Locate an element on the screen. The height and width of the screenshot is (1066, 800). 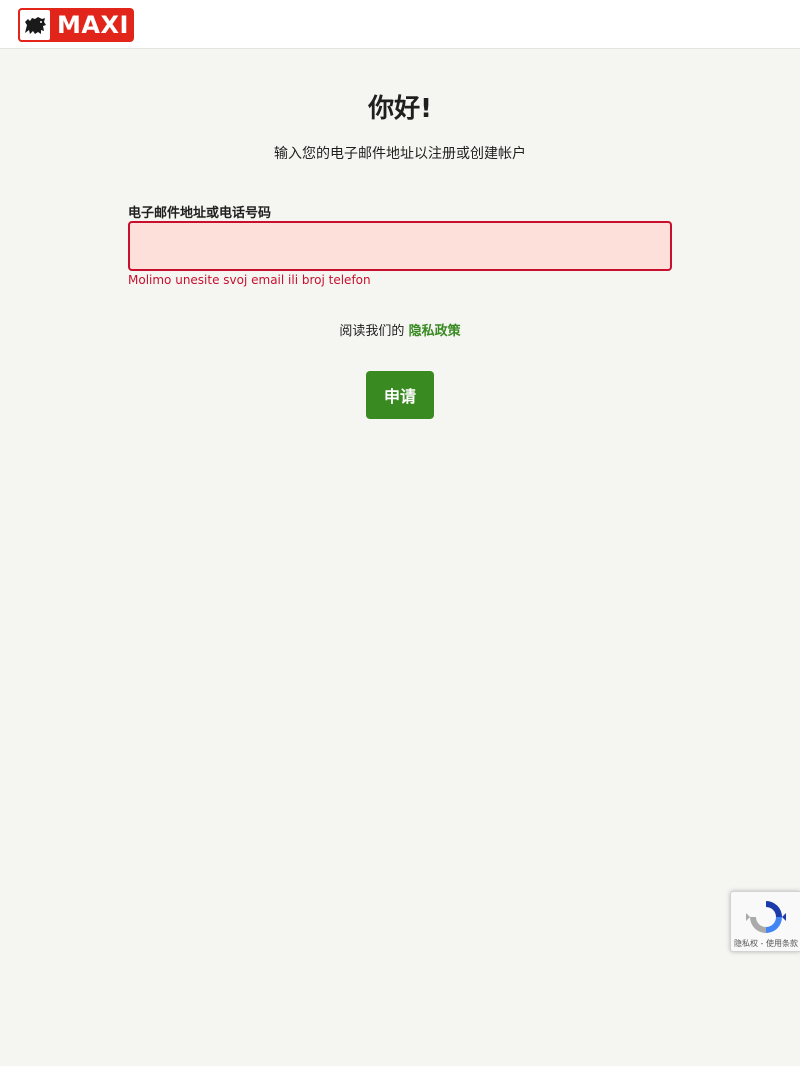
top-header: MAXI is located at coordinates (400, 24).